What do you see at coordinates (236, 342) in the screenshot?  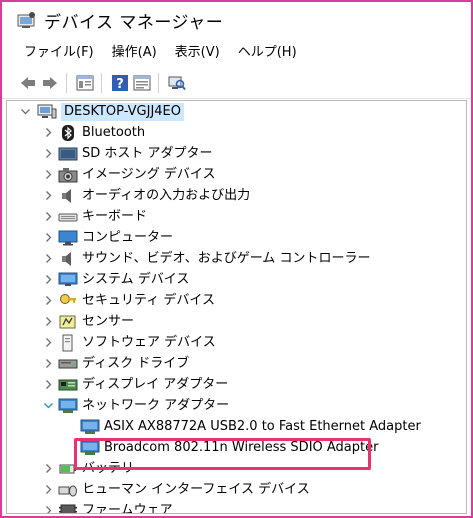 I see `tree-item: ソフトウェア デバイス` at bounding box center [236, 342].